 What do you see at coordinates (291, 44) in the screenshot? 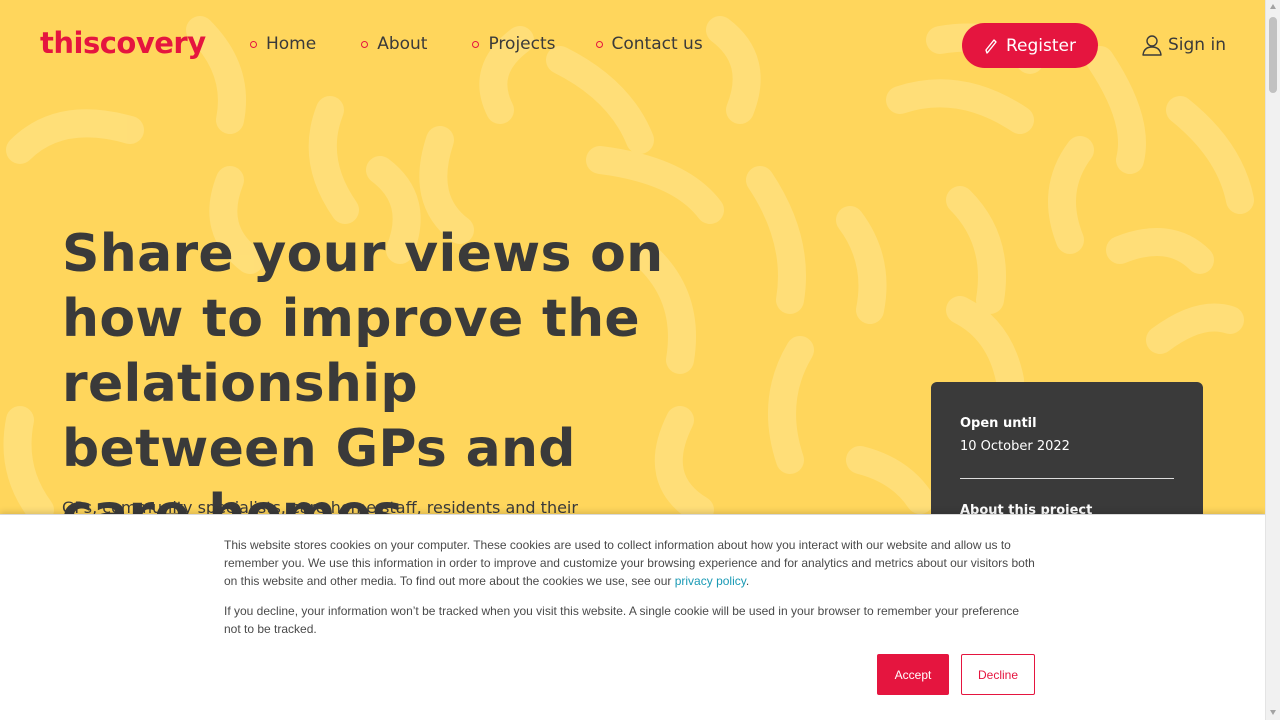
I see `nav-label: Home` at bounding box center [291, 44].